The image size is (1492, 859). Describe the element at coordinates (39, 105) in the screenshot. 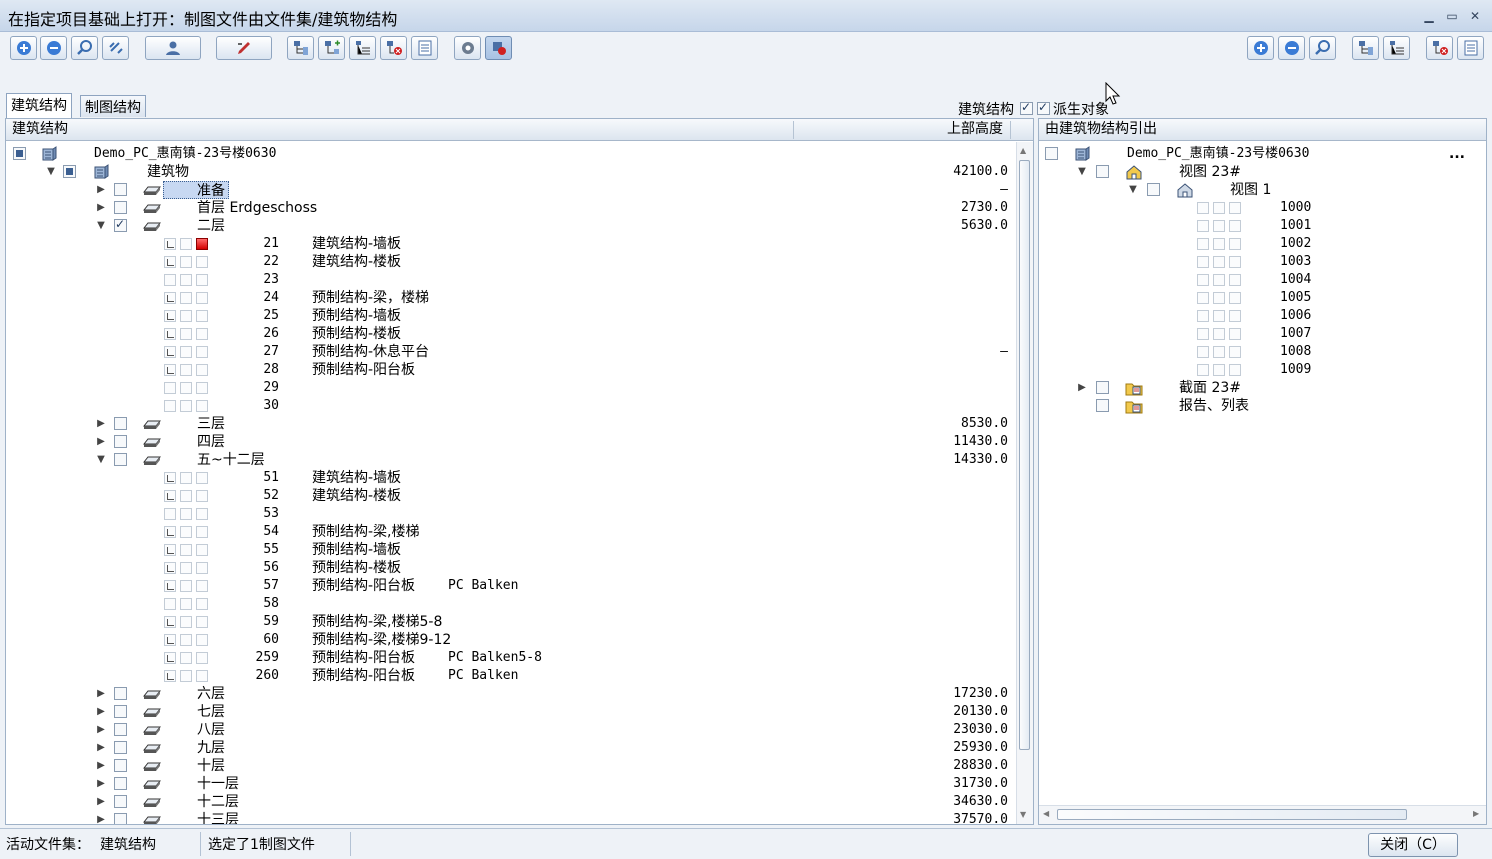

I see `tab-building-structure: 建筑结构` at that location.